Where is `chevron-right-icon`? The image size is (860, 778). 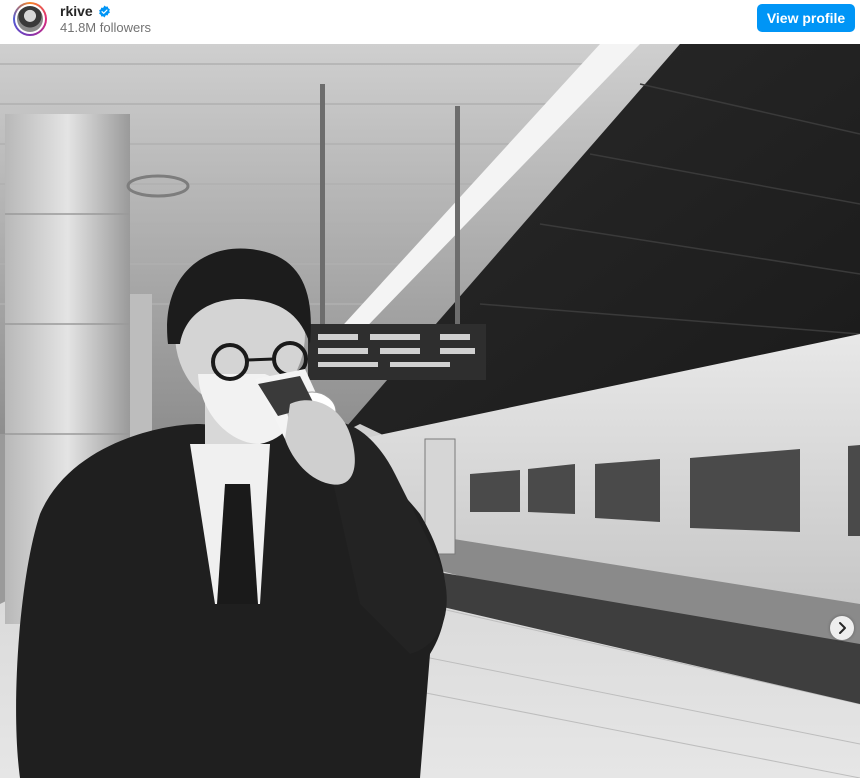
chevron-right-icon is located at coordinates (842, 628).